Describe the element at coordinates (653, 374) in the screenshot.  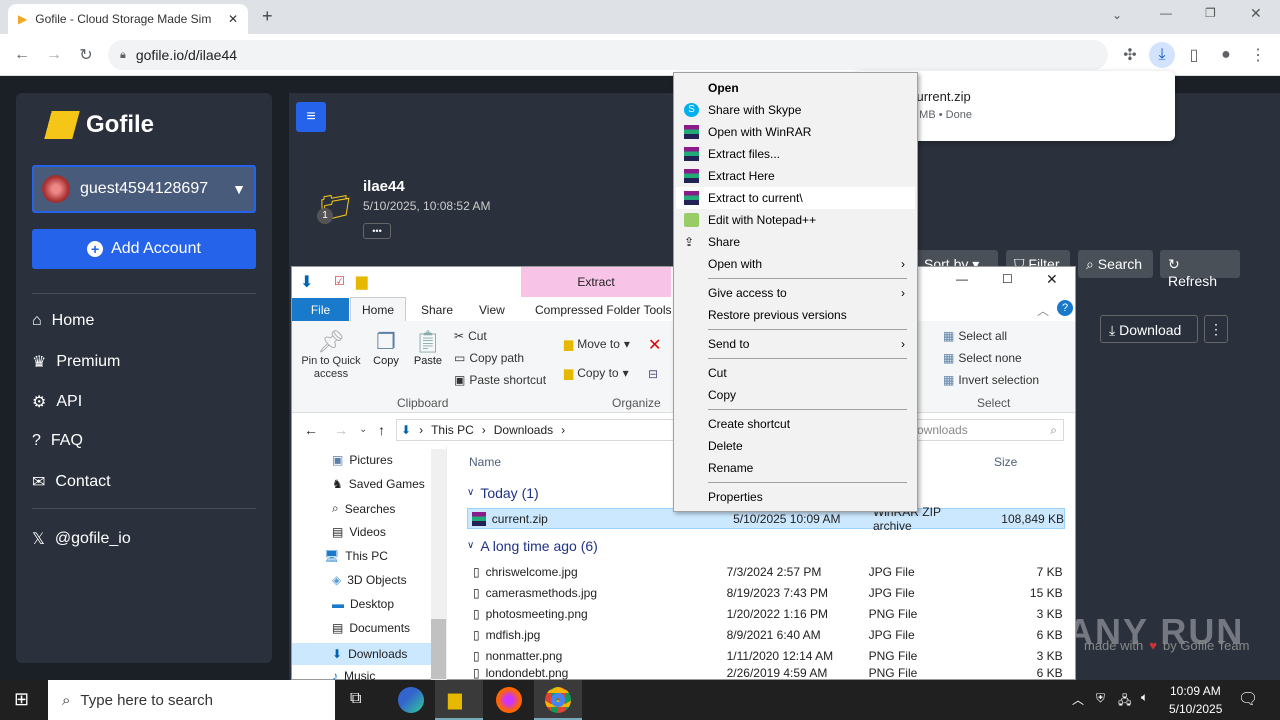
I see `rename-icon: ⊟` at that location.